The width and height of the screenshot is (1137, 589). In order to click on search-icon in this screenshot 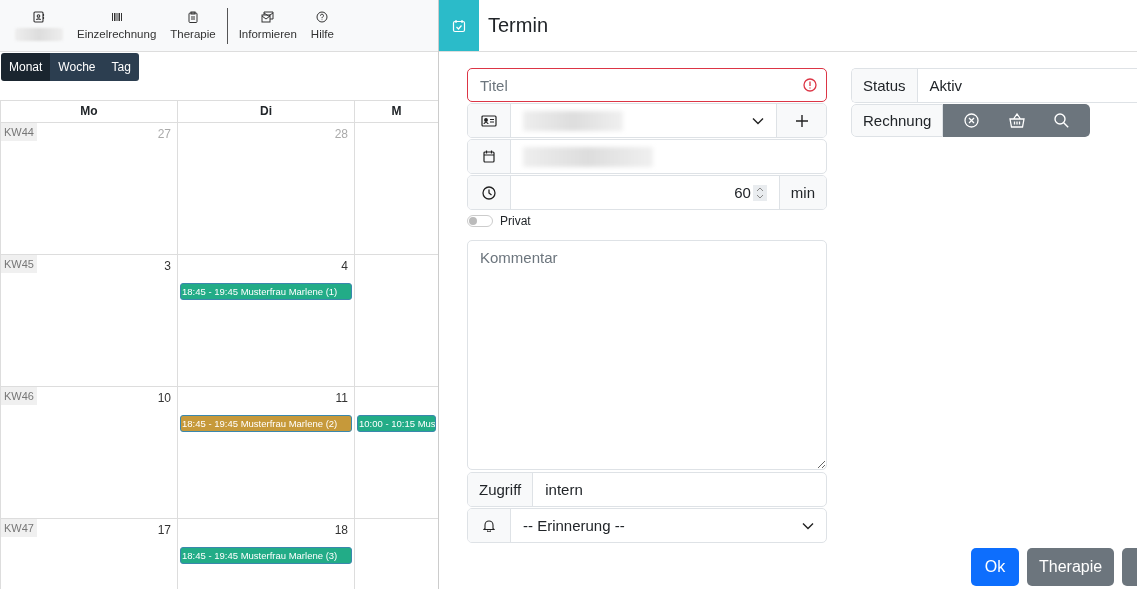, I will do `click(1062, 120)`.